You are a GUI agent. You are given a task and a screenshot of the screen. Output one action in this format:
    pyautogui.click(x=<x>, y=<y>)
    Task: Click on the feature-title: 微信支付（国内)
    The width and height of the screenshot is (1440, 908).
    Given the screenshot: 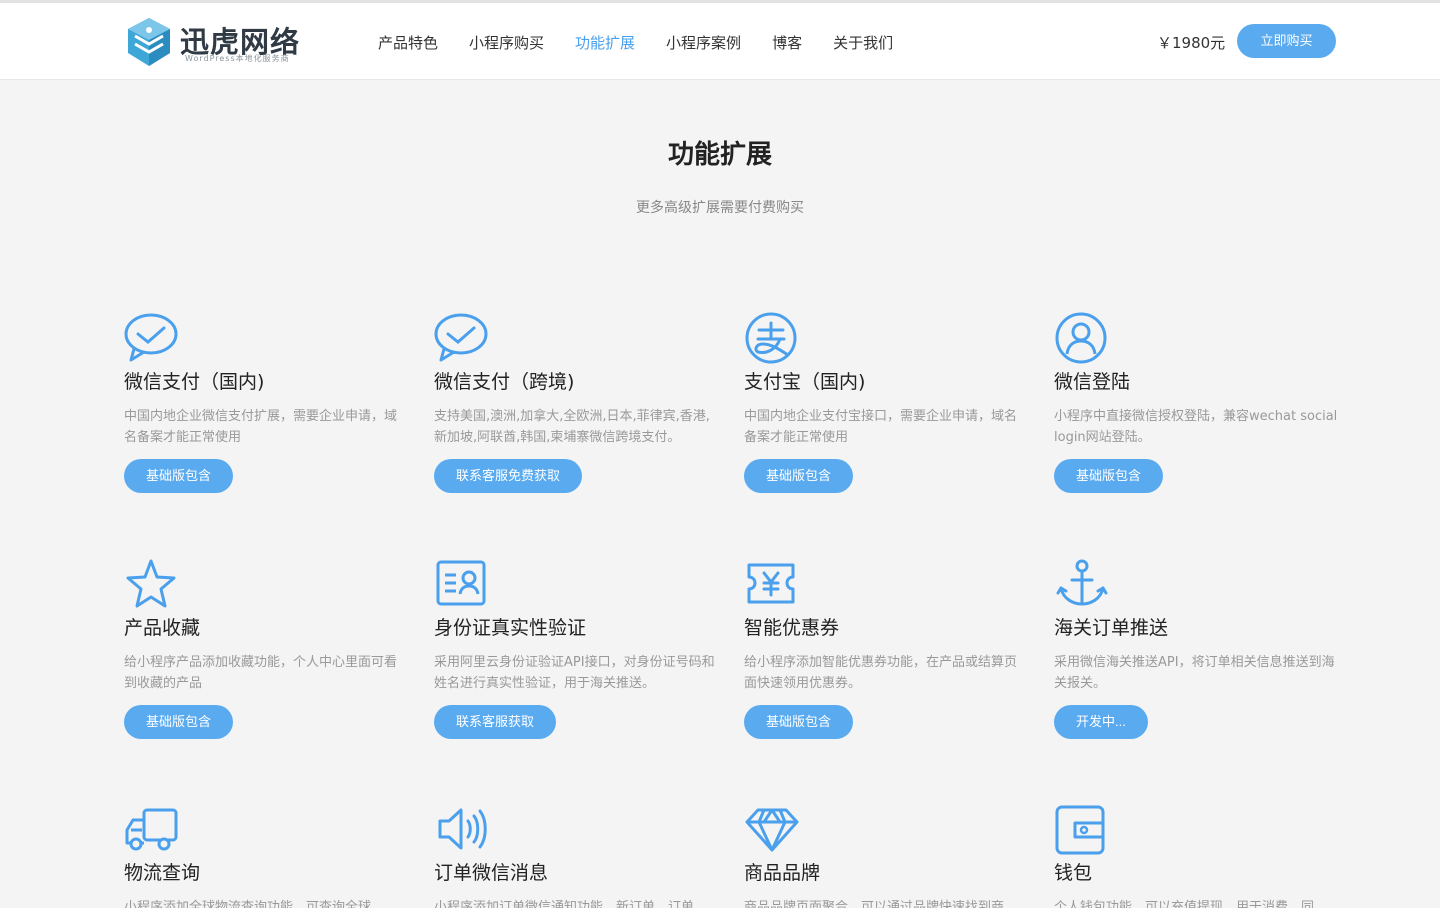 What is the action you would take?
    pyautogui.click(x=194, y=382)
    